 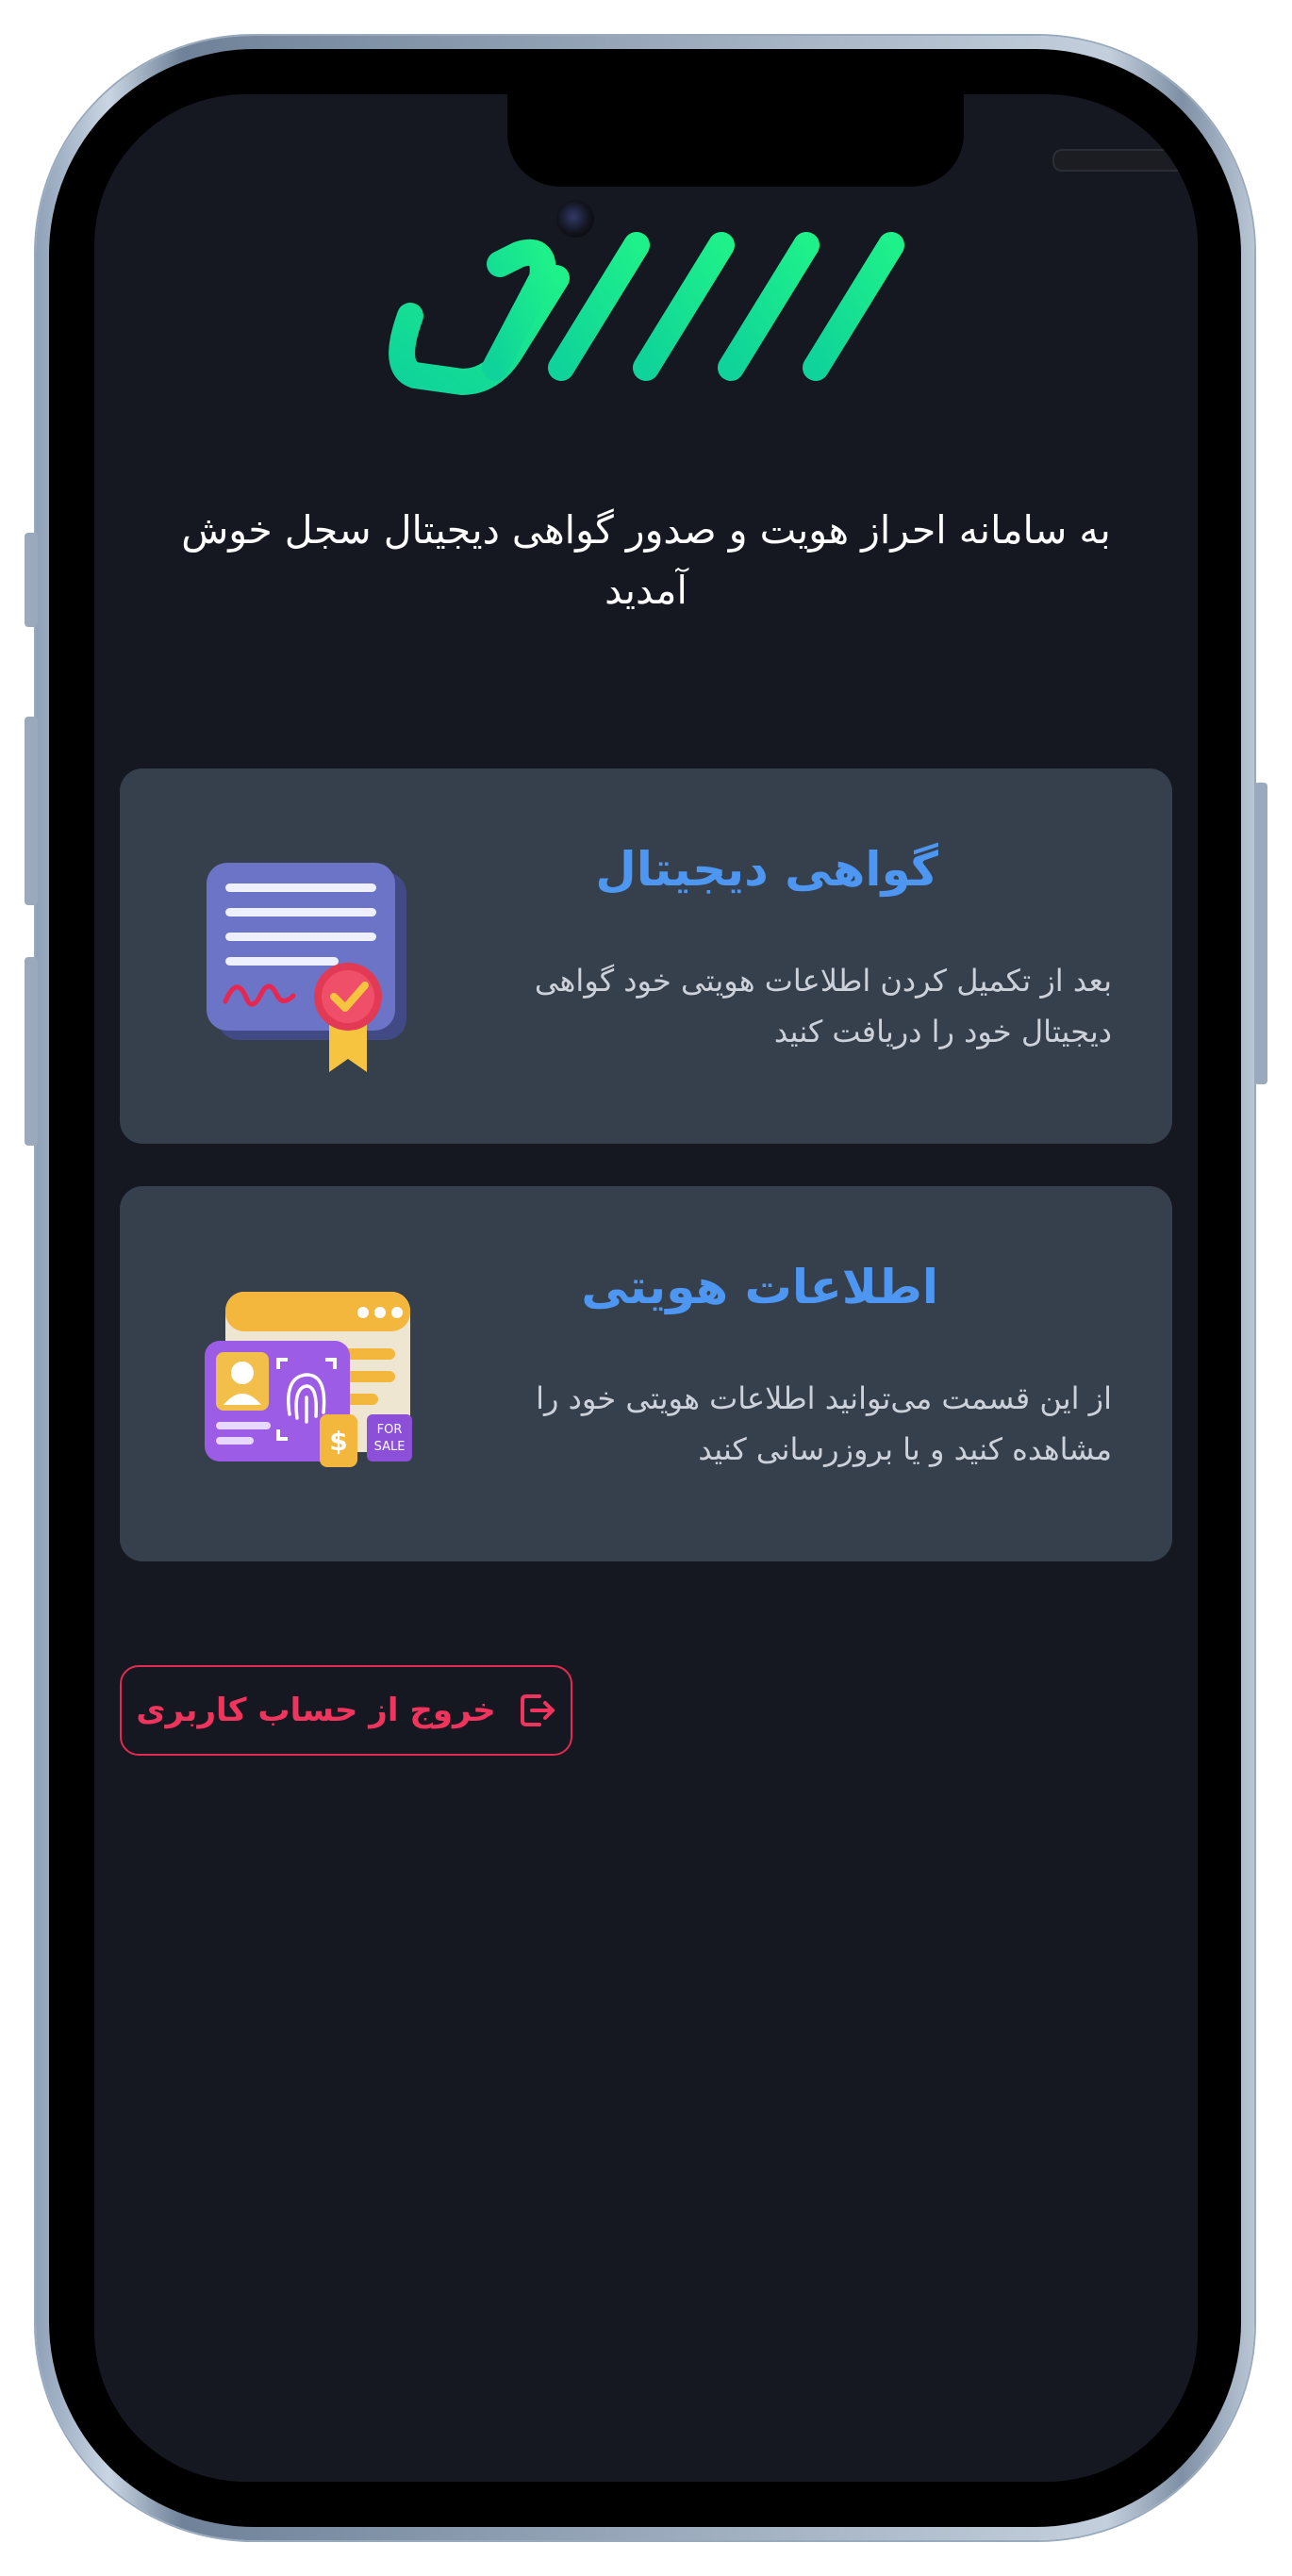 I want to click on mute-switch, so click(x=32, y=580).